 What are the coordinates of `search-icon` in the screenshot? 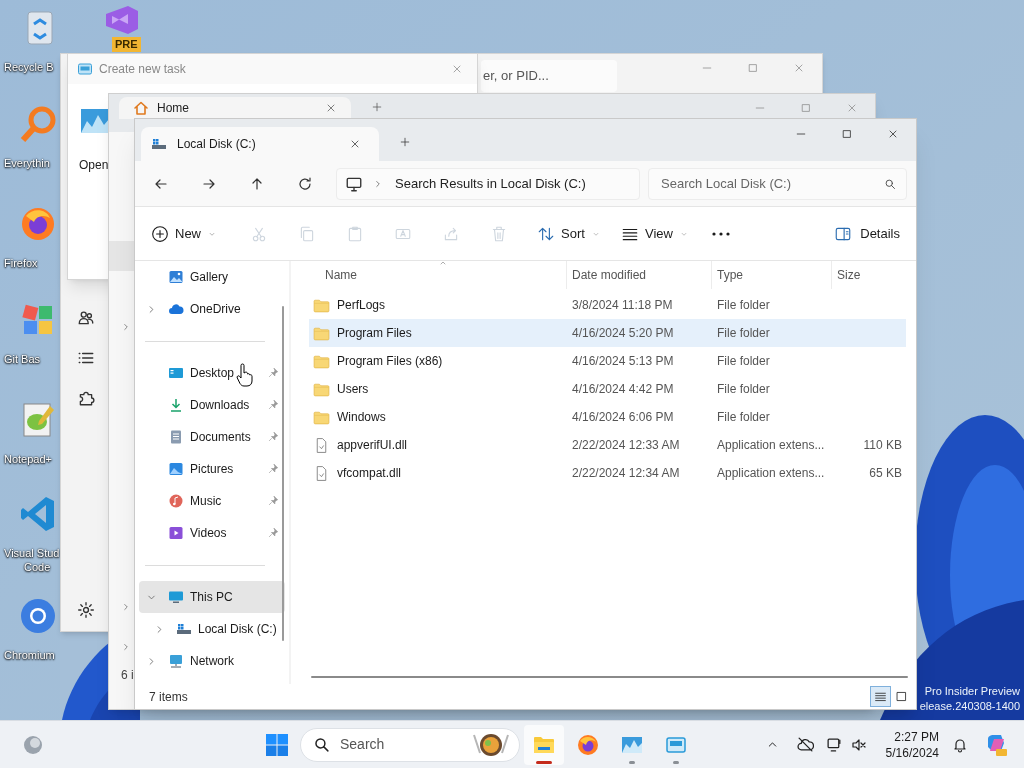 It's located at (321, 744).